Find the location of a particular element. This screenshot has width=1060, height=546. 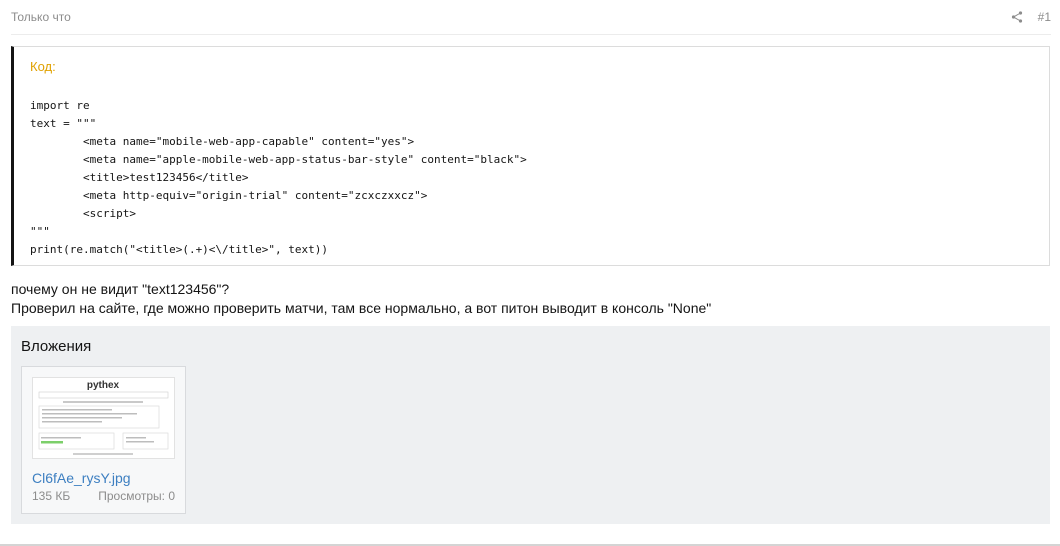

attachment-meta: 135 КБ Просмотры: 0 is located at coordinates (103, 496).